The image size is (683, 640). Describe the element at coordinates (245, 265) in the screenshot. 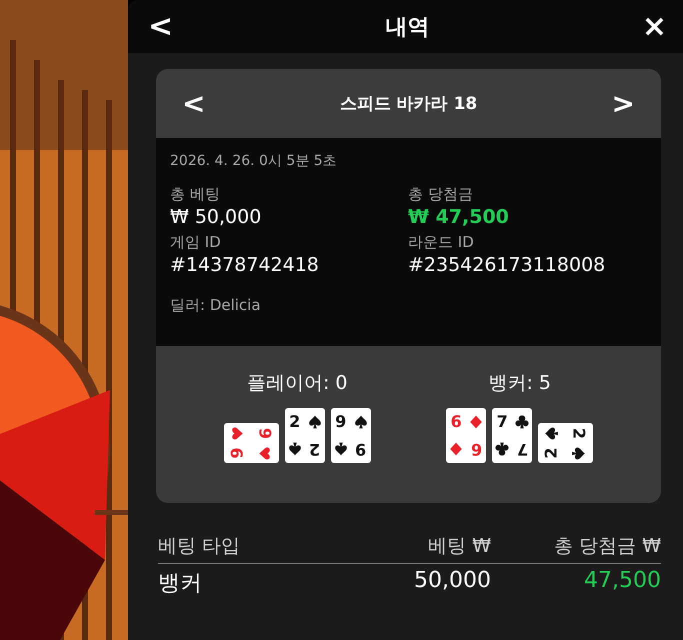

I see `field-value: #14378742418` at that location.